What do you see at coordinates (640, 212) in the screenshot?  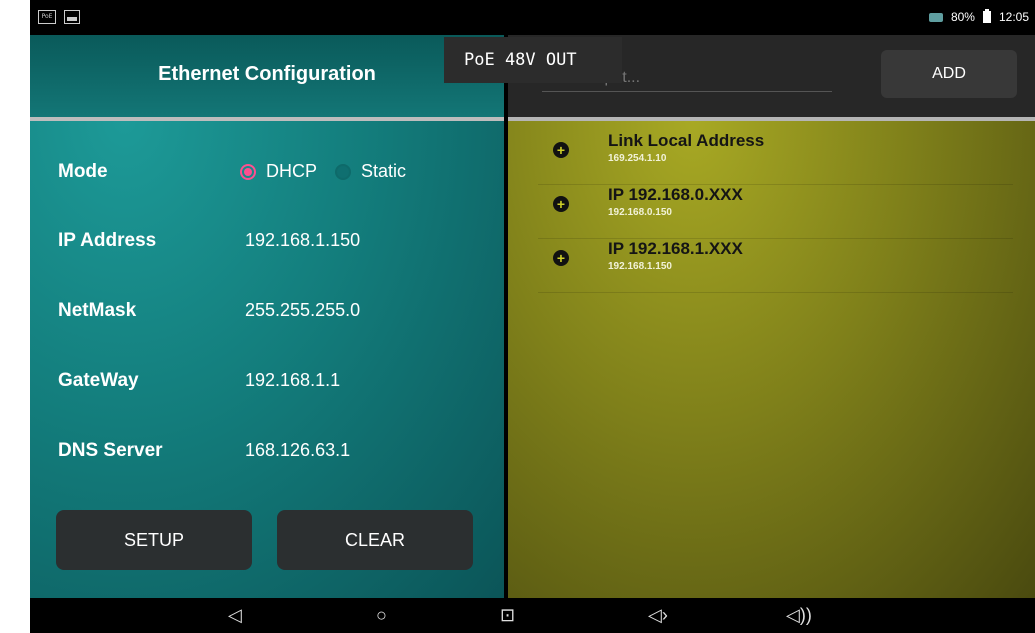 I see `item-address: 192.168.0.150` at bounding box center [640, 212].